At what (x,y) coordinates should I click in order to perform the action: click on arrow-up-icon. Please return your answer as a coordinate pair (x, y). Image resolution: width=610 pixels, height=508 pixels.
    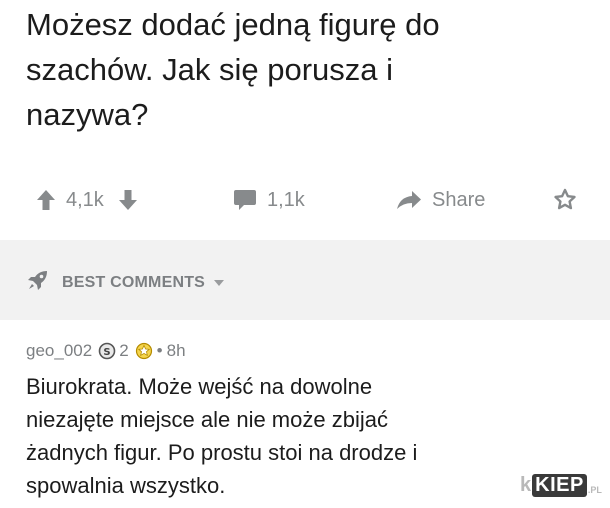
    Looking at the image, I should click on (46, 200).